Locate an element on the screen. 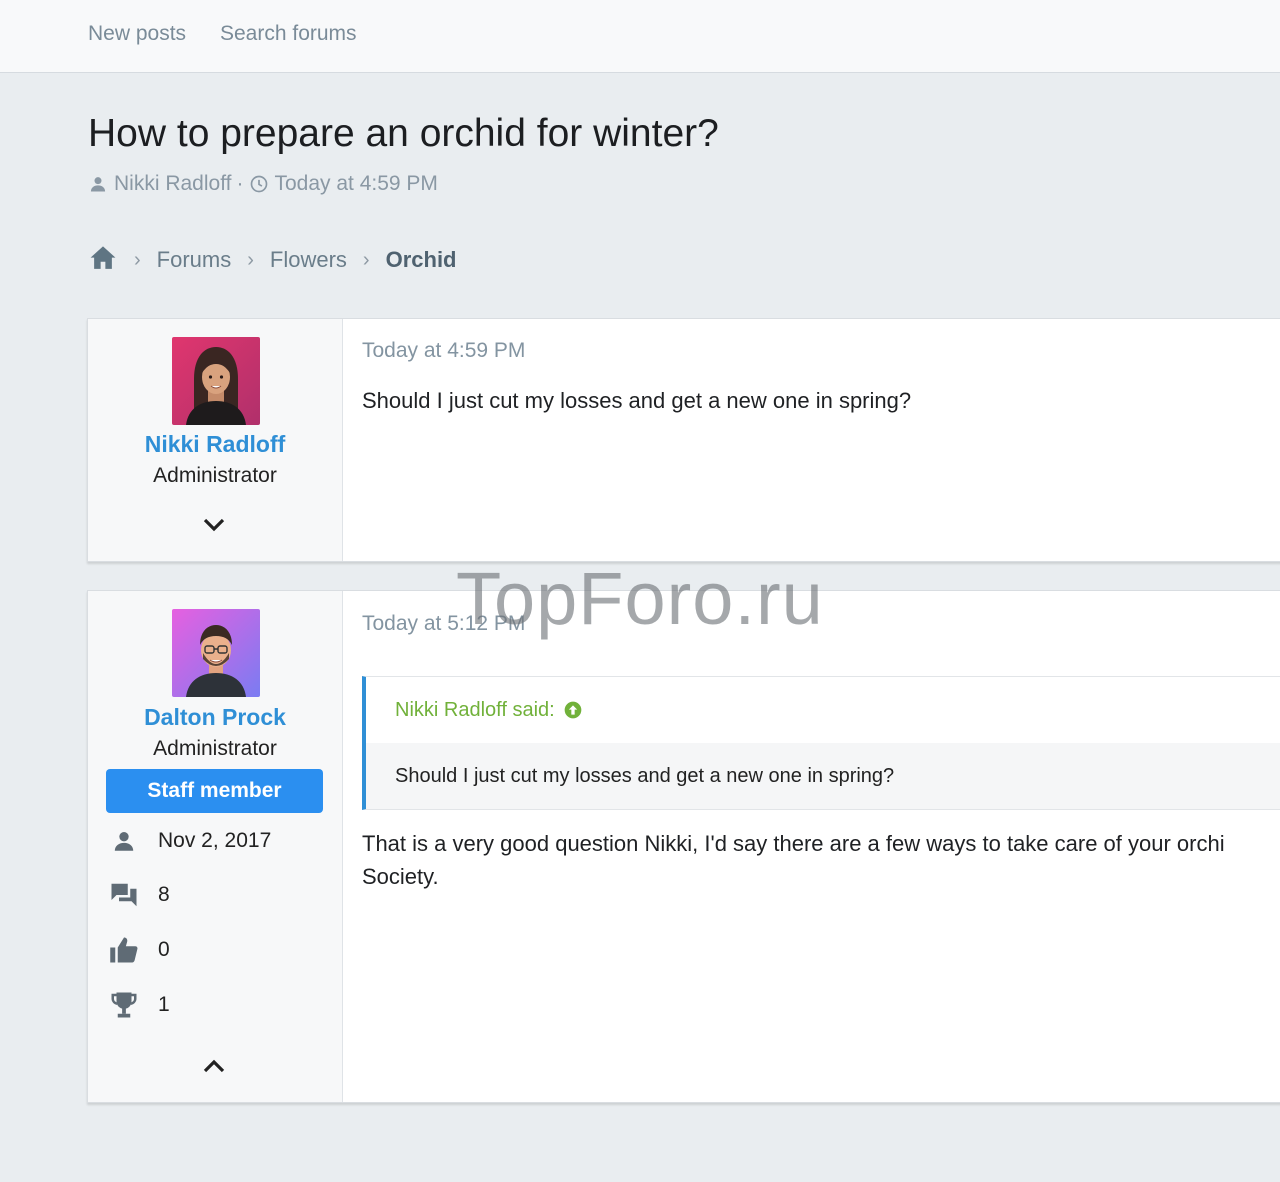  reactions-count: 0 is located at coordinates (164, 949).